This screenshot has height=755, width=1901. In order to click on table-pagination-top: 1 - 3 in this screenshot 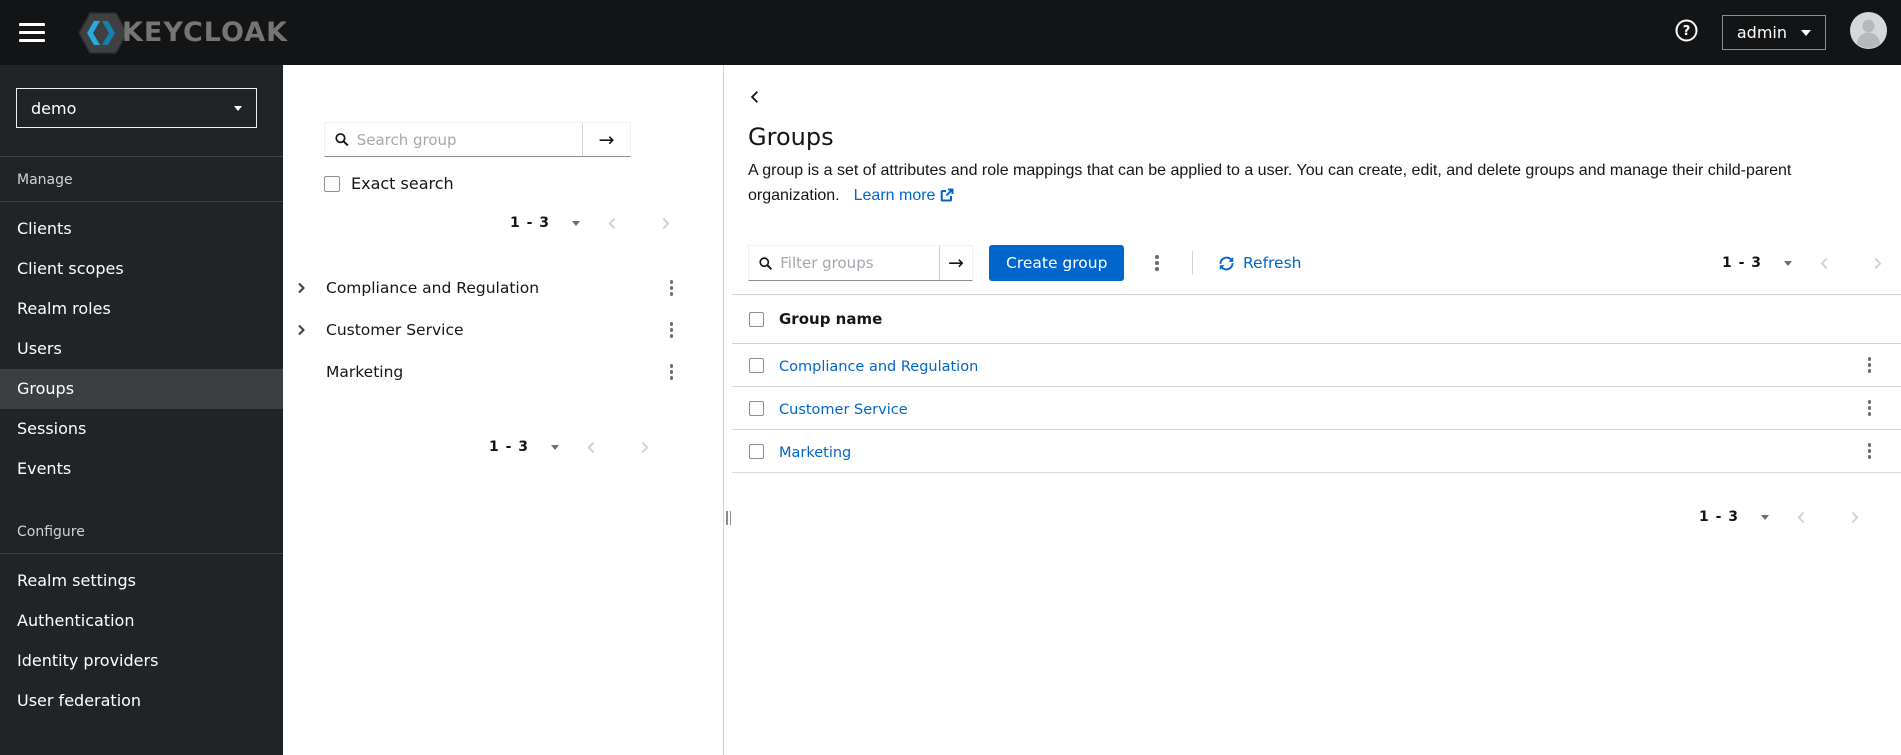, I will do `click(1811, 263)`.